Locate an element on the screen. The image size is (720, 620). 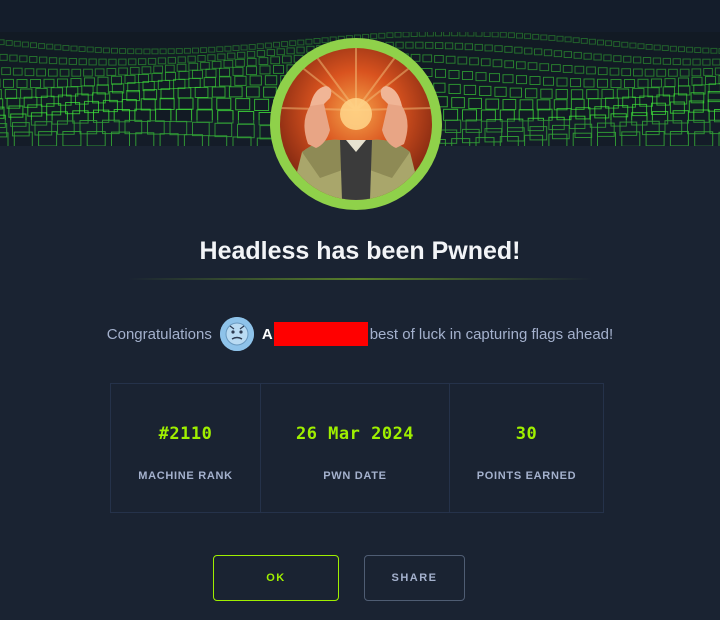
machine-avatar-icon is located at coordinates (356, 124).